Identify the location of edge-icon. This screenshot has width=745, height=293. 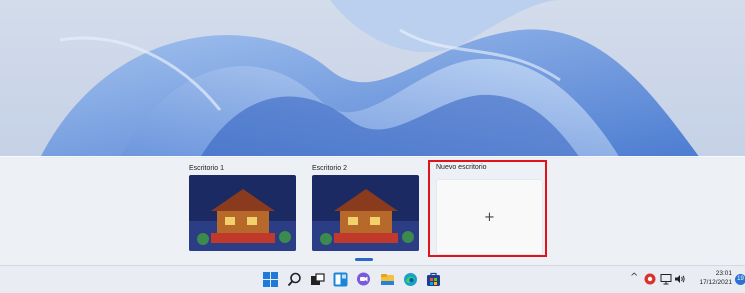
(410, 279).